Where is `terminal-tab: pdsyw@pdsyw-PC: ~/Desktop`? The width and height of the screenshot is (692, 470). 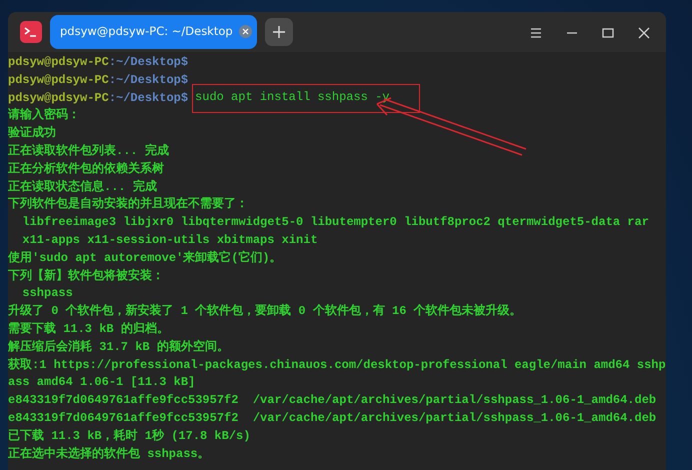
terminal-tab: pdsyw@pdsyw-PC: ~/Desktop is located at coordinates (153, 32).